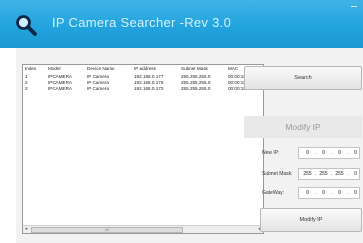 The width and height of the screenshot is (363, 243). I want to click on column-header-subnet-mask: Subnet Mask, so click(204, 68).